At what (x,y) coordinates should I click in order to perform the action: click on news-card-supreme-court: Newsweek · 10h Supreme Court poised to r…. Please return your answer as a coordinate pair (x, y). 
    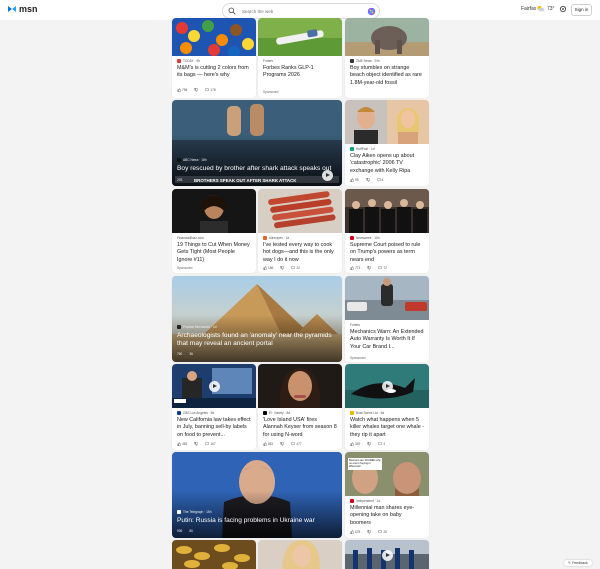
    Looking at the image, I should click on (387, 231).